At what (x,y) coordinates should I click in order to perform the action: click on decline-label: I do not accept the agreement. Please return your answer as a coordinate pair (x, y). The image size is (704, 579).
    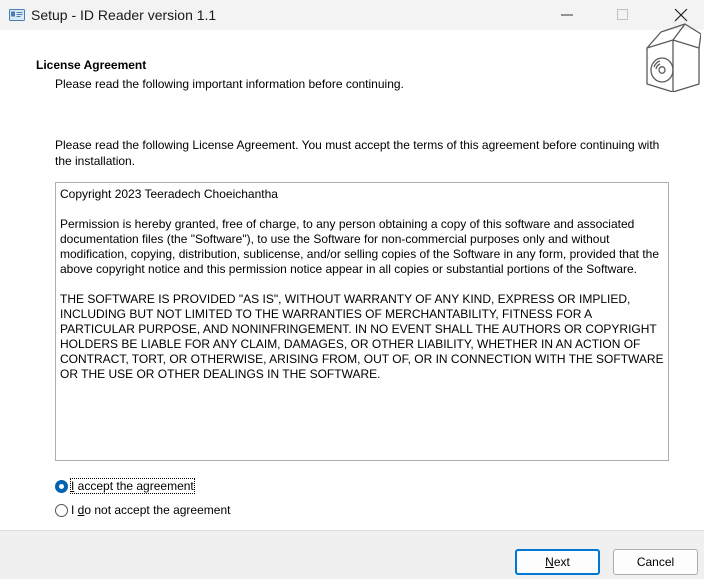
    Looking at the image, I should click on (150, 510).